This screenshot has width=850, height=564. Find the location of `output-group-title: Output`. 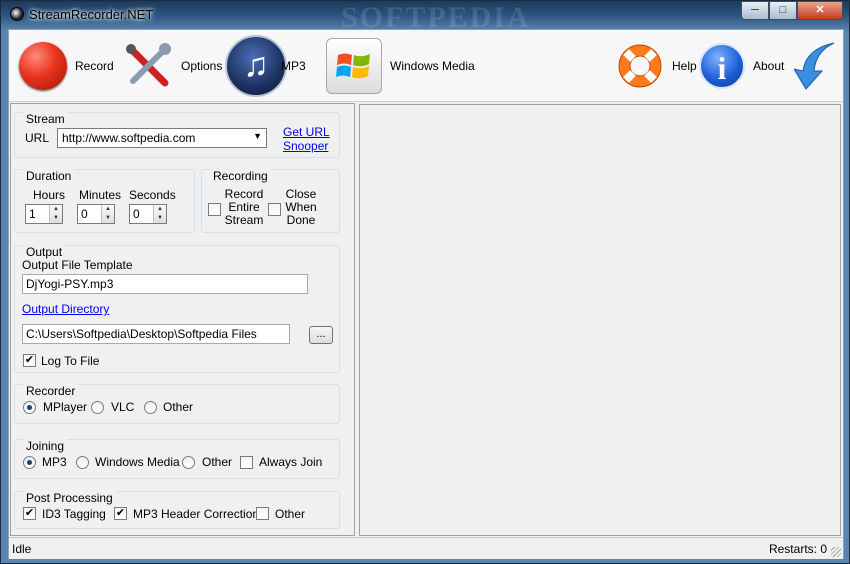

output-group-title: Output is located at coordinates (44, 252).